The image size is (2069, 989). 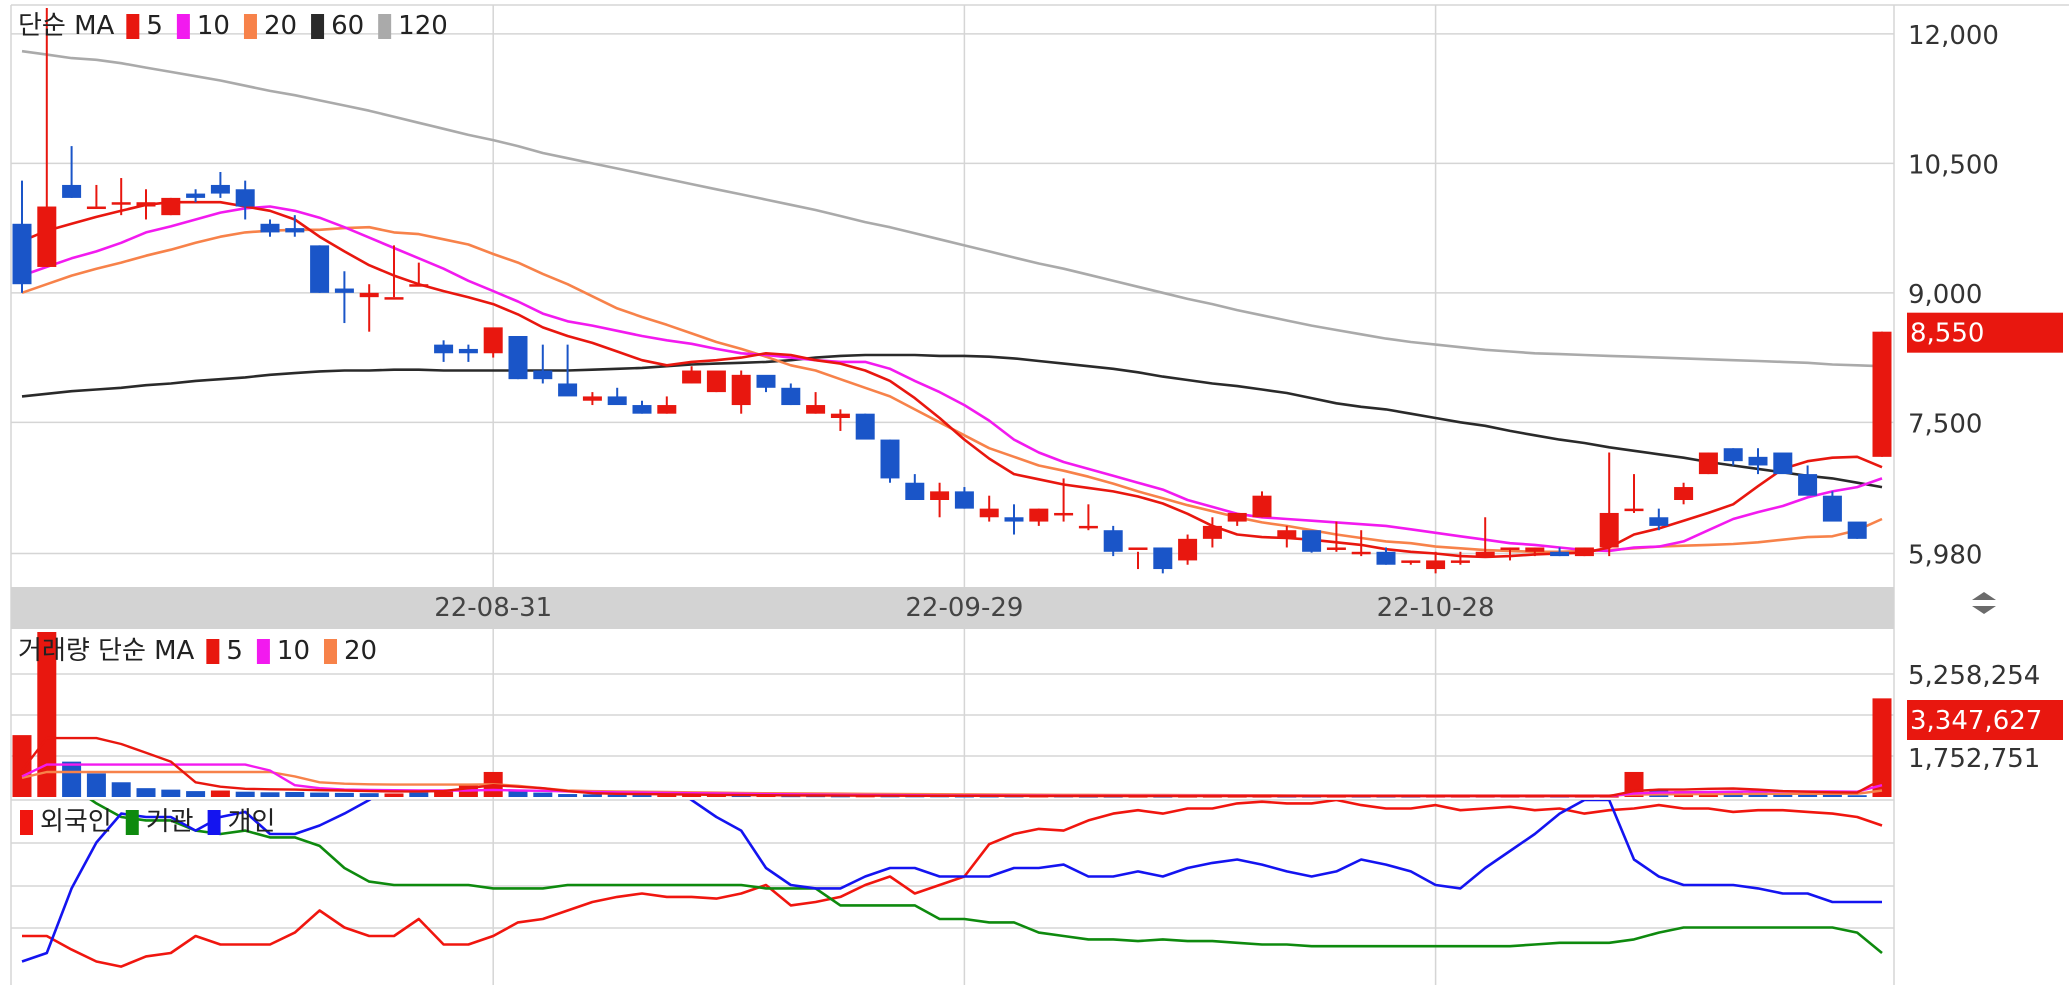 I want to click on volume-moving-averages, so click(x=952, y=767).